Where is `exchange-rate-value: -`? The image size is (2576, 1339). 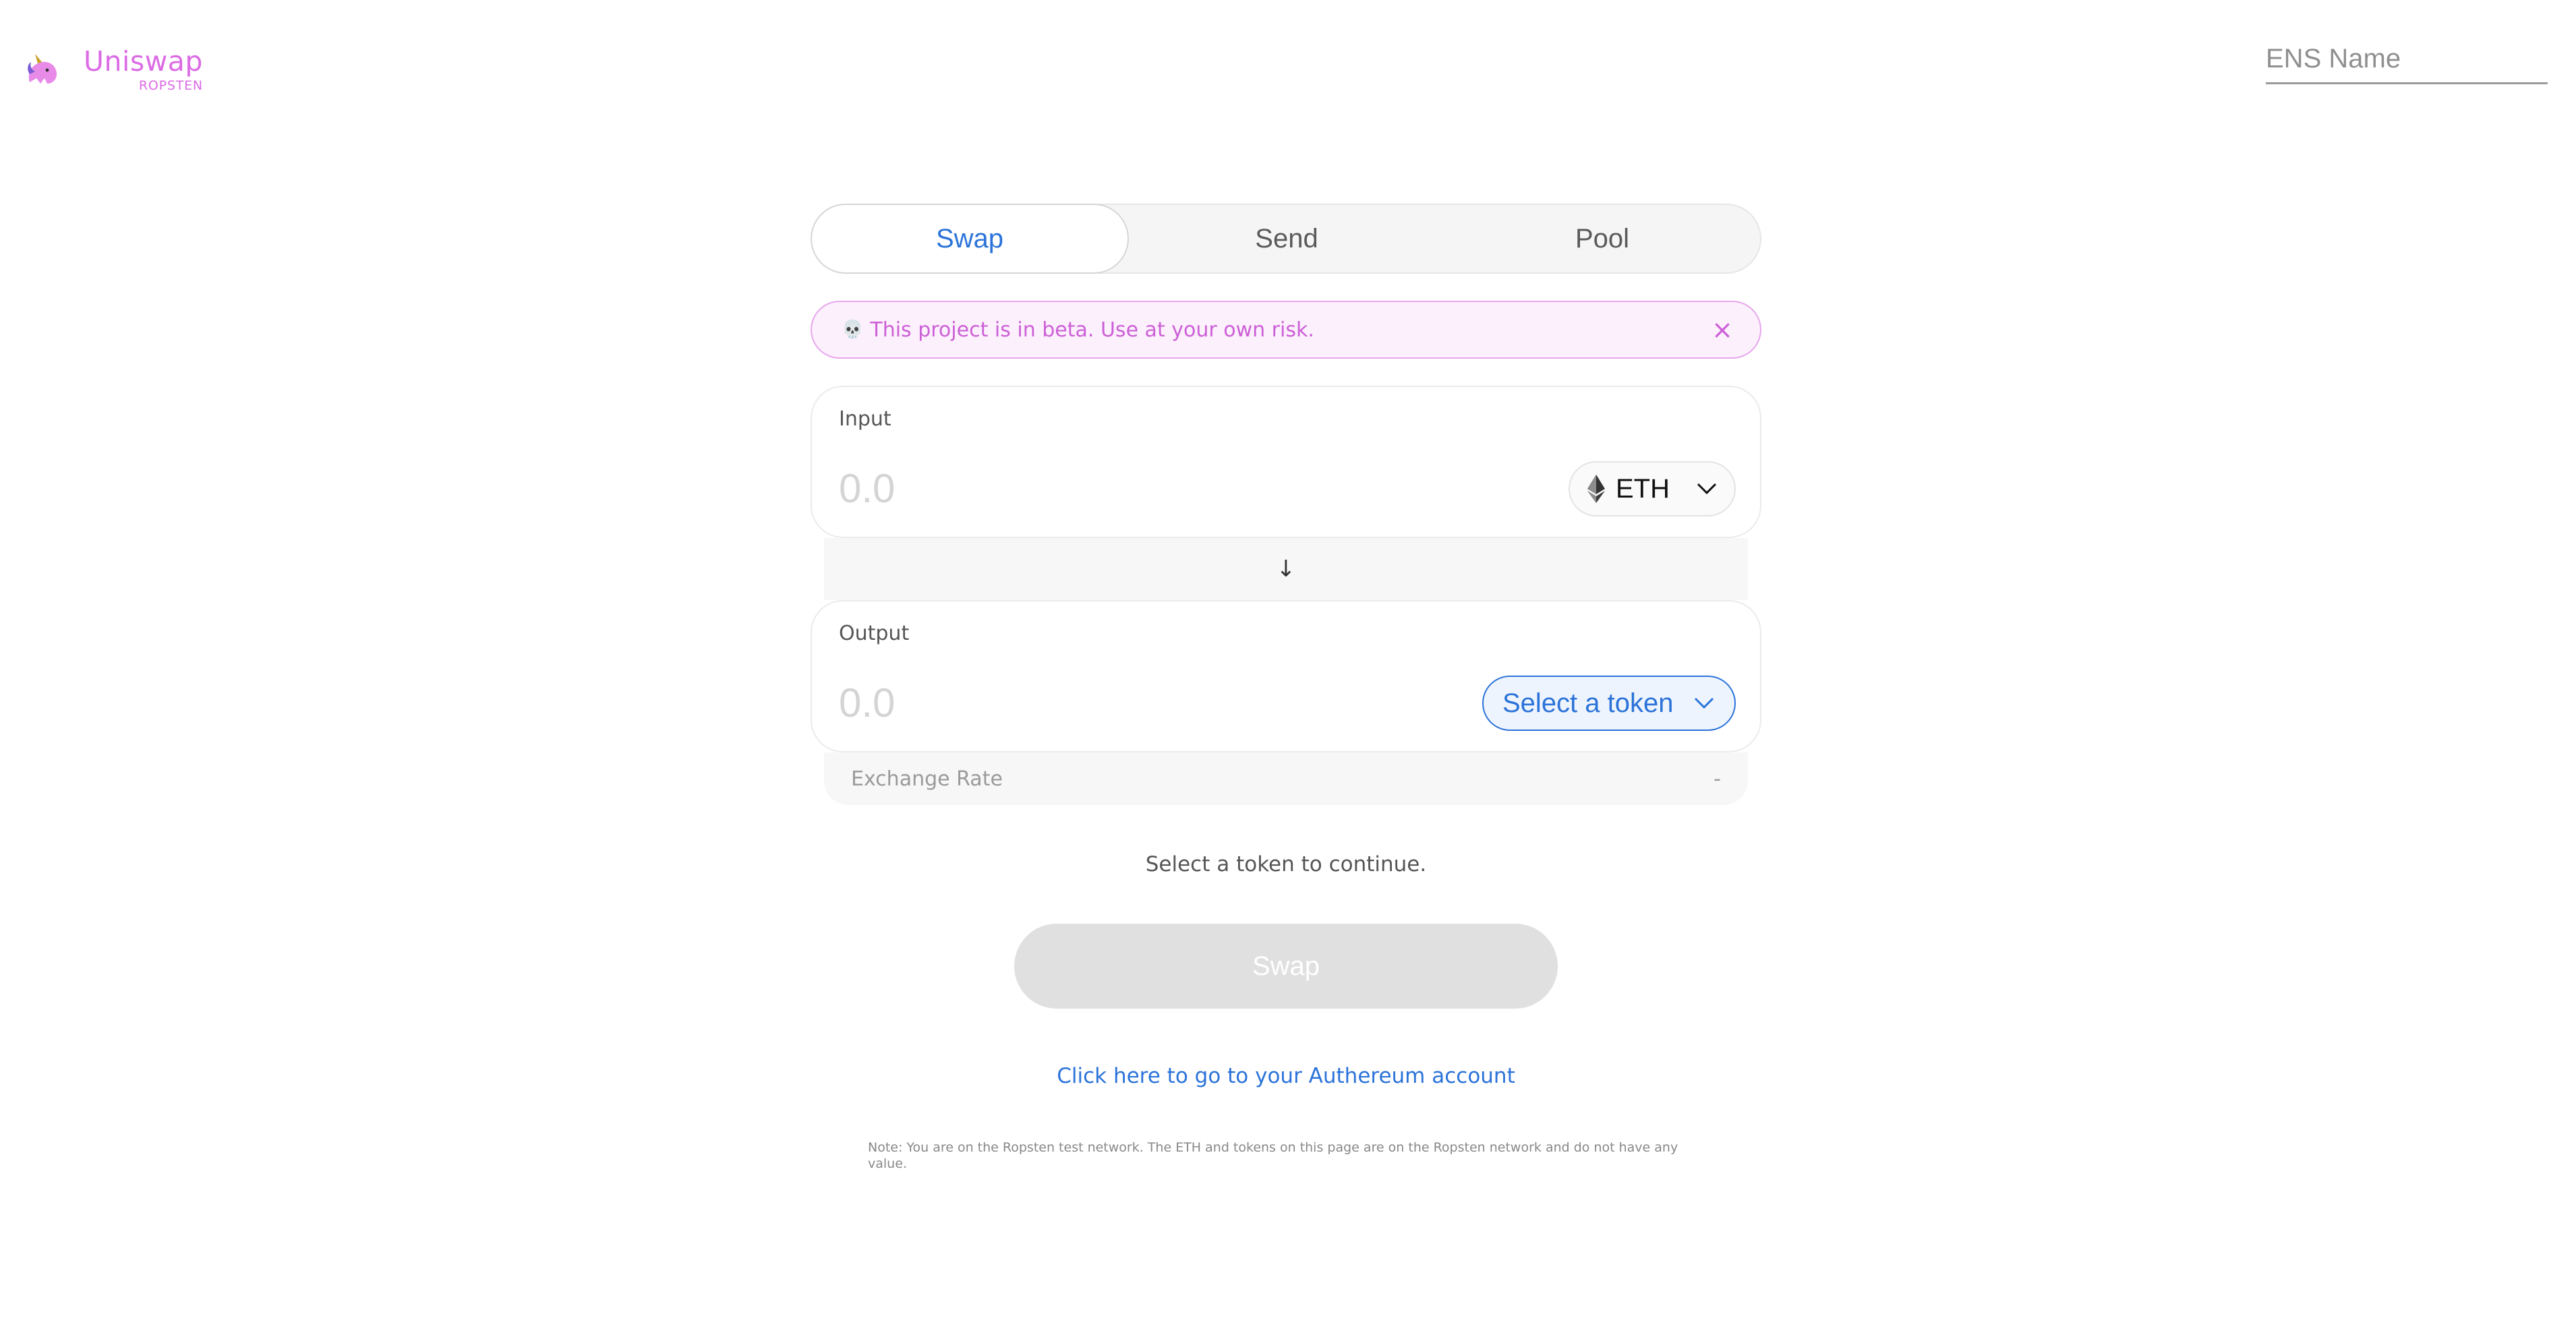
exchange-rate-value: - is located at coordinates (1717, 779).